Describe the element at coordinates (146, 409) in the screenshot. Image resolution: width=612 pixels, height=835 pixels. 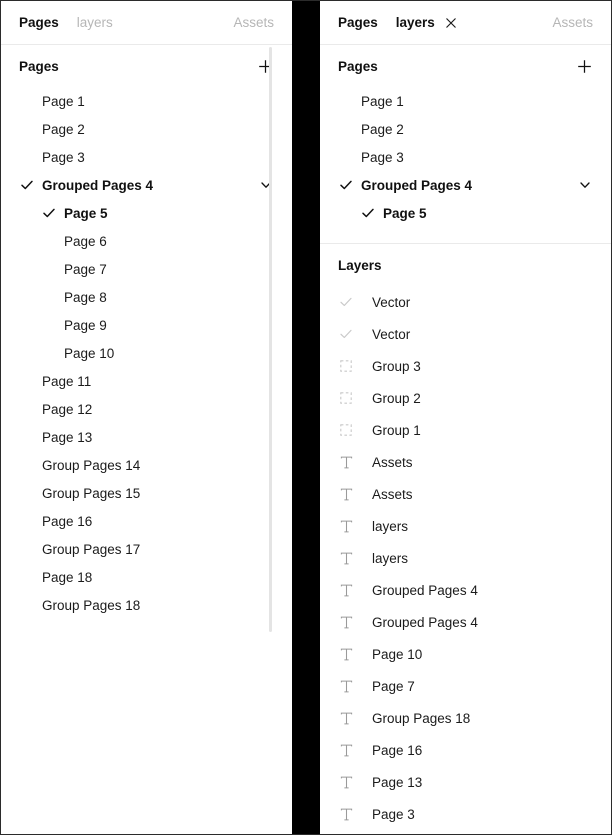
I see `page-row: Page 12` at that location.